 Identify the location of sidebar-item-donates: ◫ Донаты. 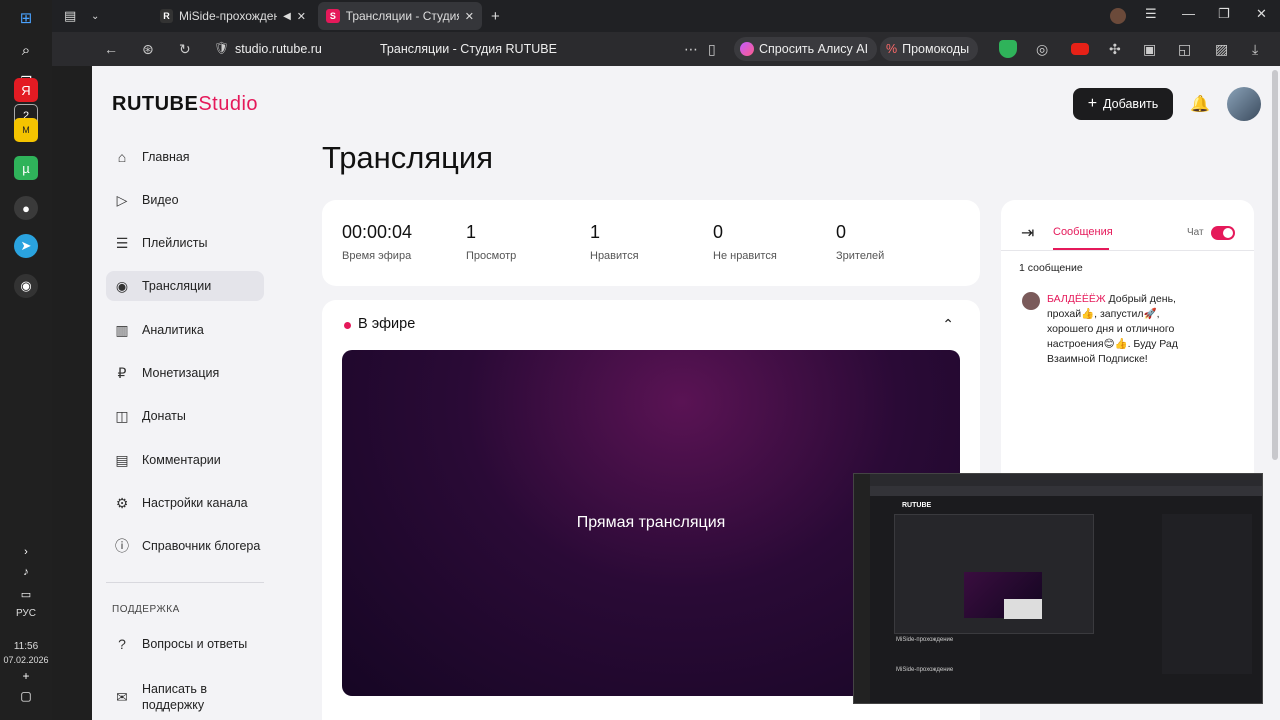
(185, 416).